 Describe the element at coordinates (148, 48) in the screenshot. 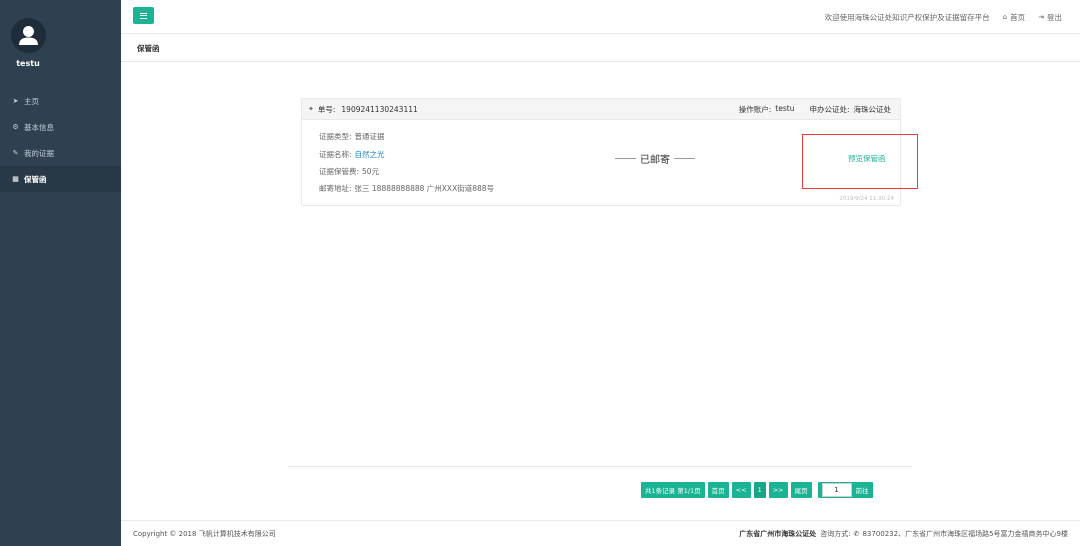

I see `page-title: 保管函` at that location.